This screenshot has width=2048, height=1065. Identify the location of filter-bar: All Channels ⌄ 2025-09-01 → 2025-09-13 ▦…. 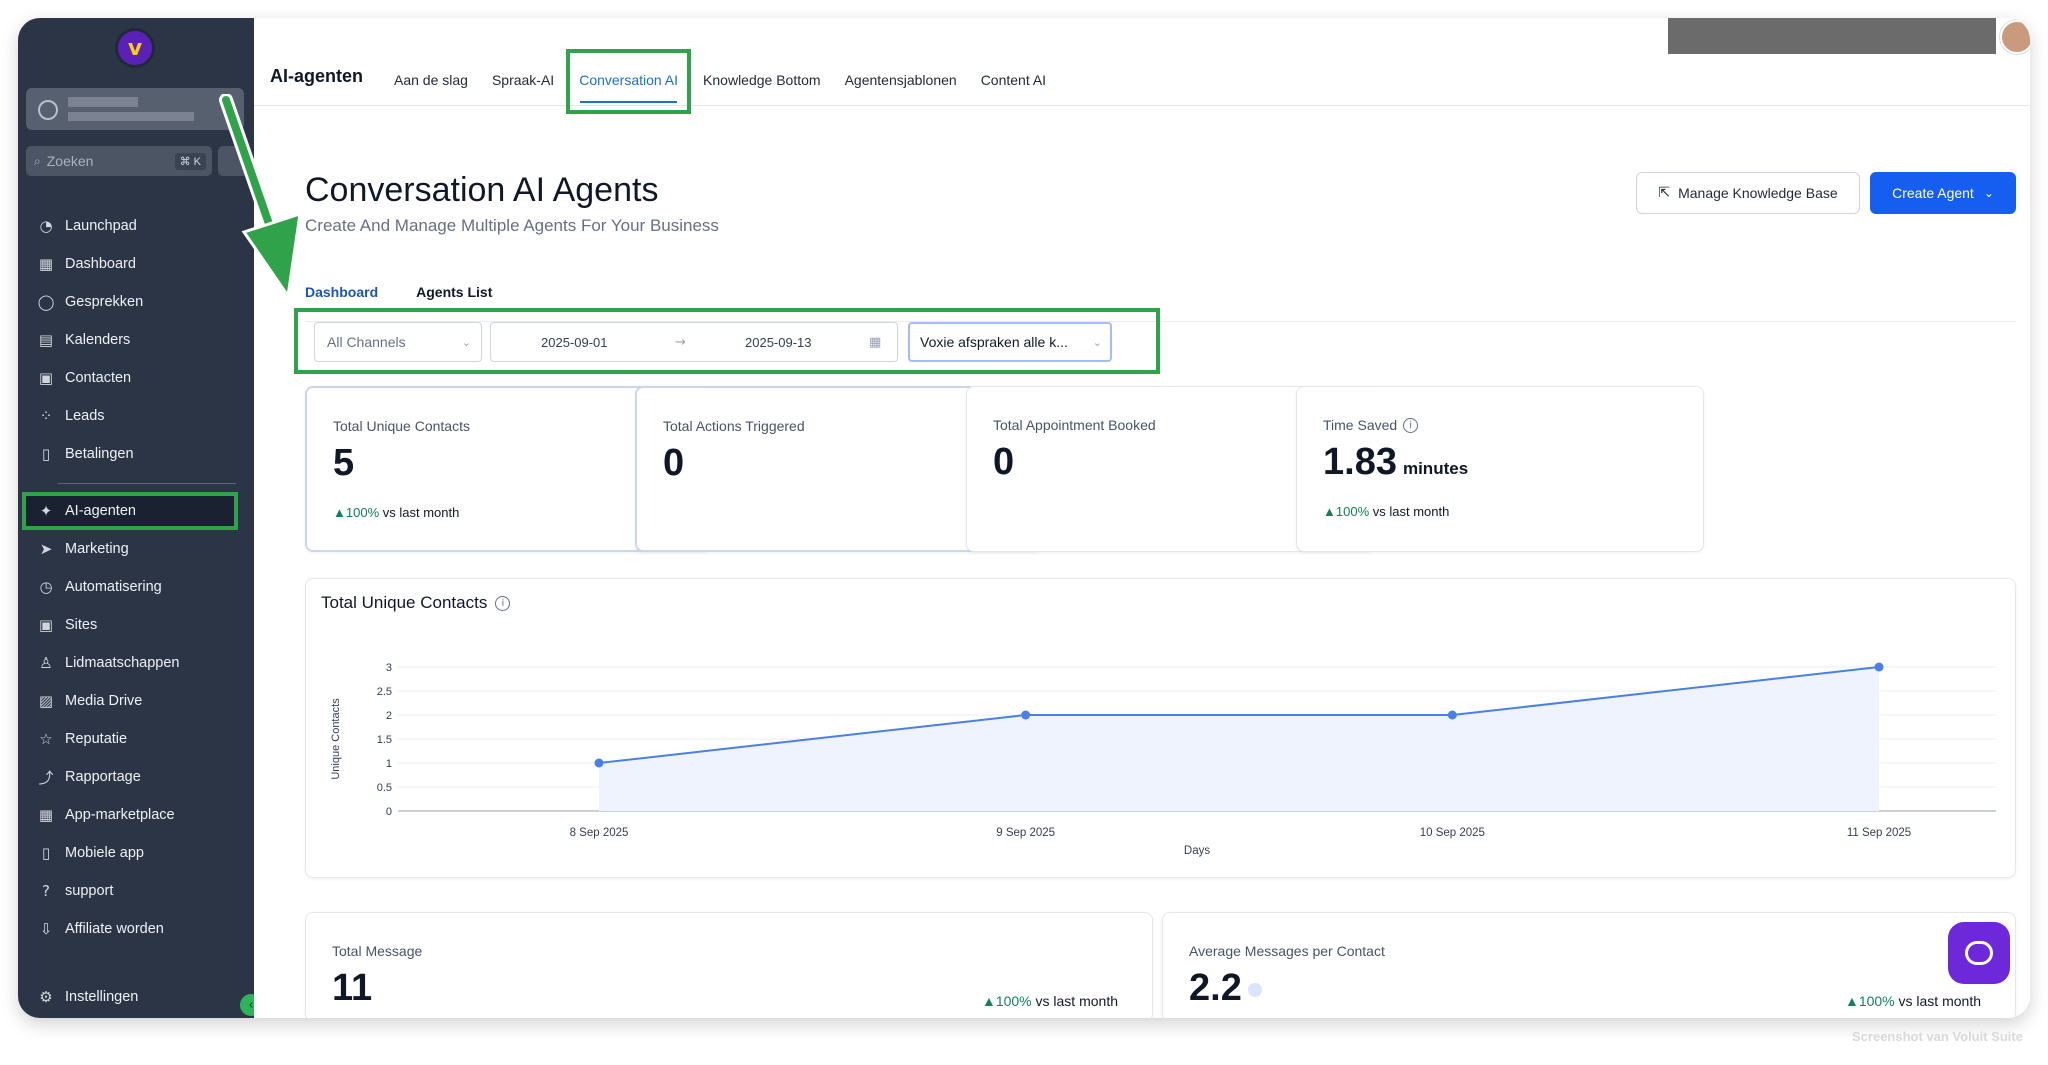
(727, 341).